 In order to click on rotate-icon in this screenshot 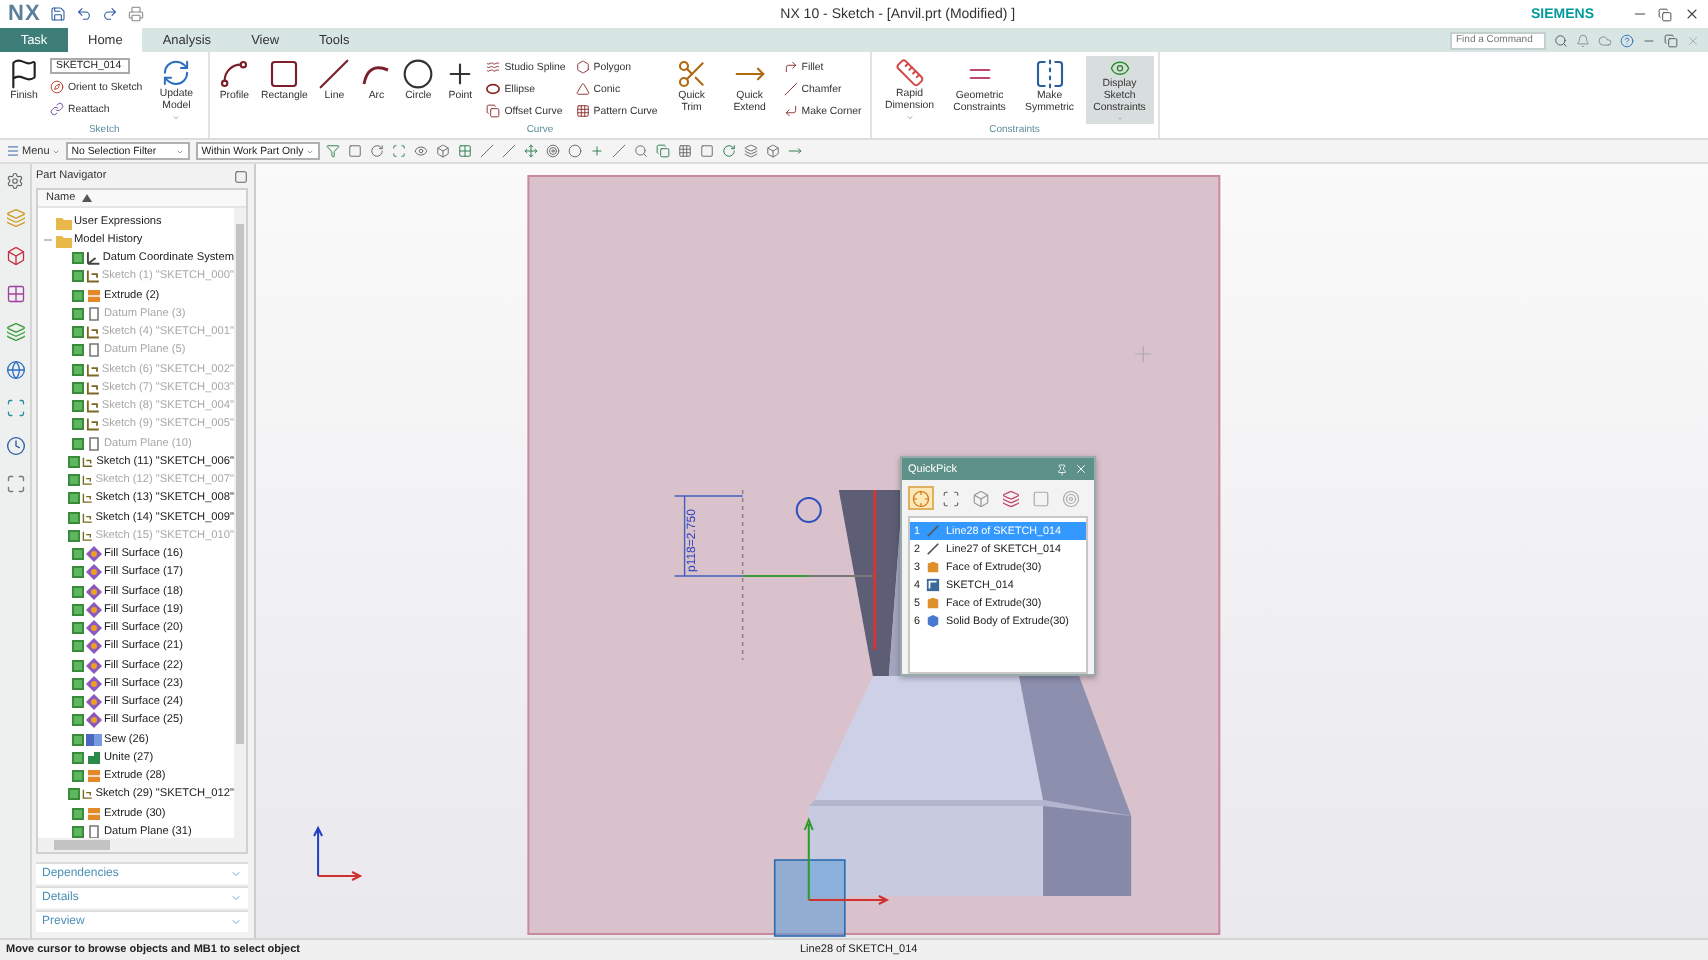, I will do `click(377, 151)`.